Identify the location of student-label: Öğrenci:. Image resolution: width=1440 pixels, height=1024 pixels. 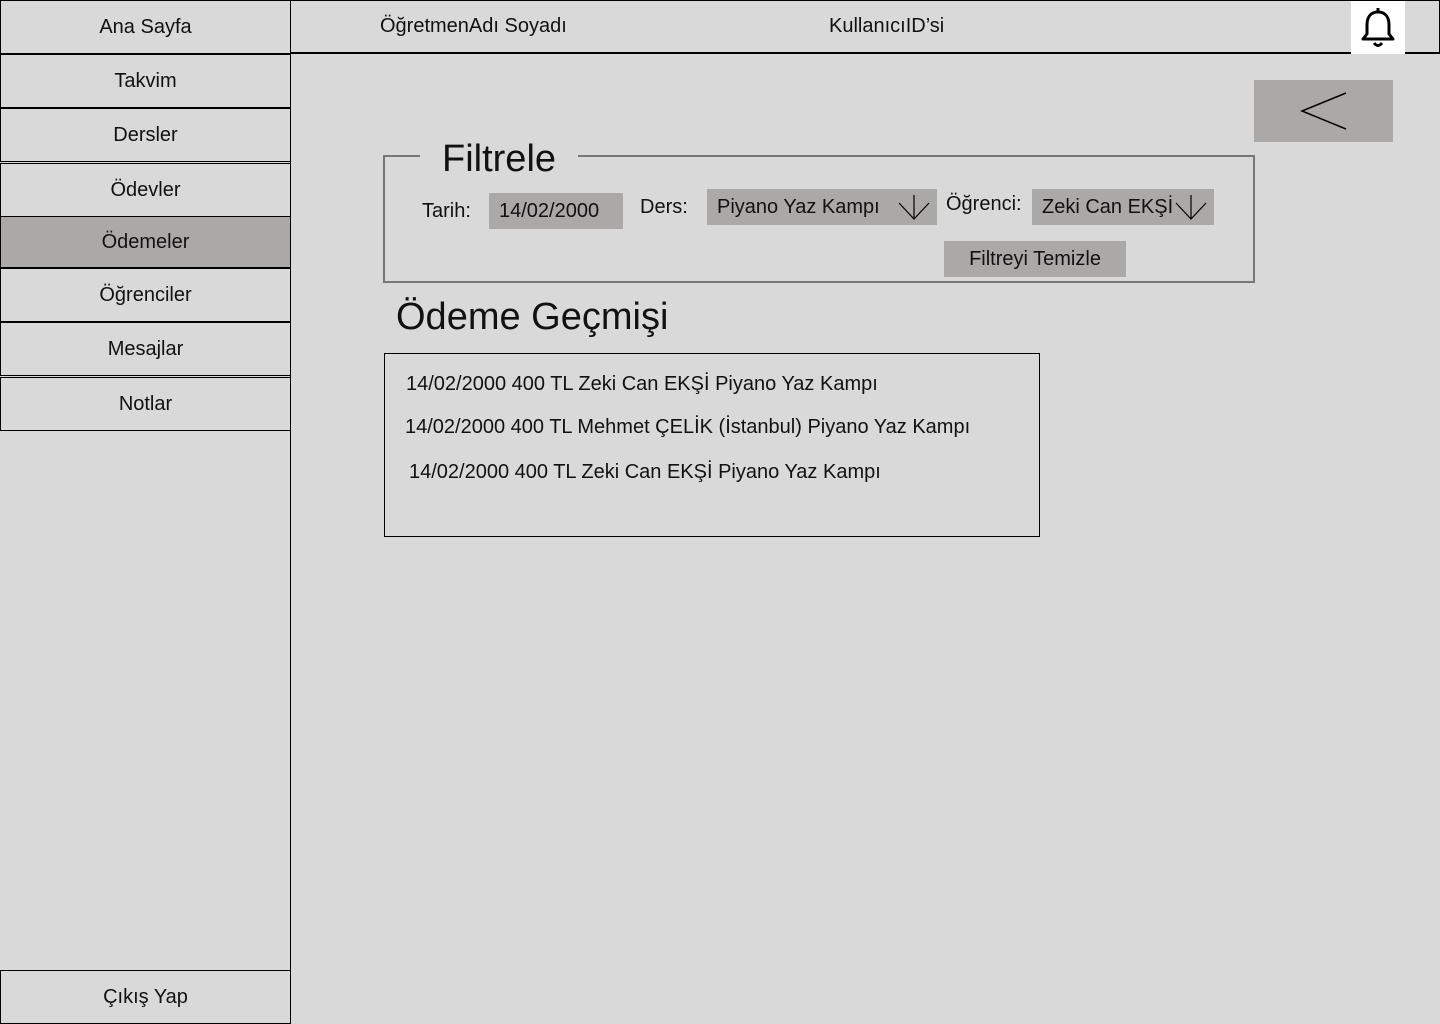
(984, 204).